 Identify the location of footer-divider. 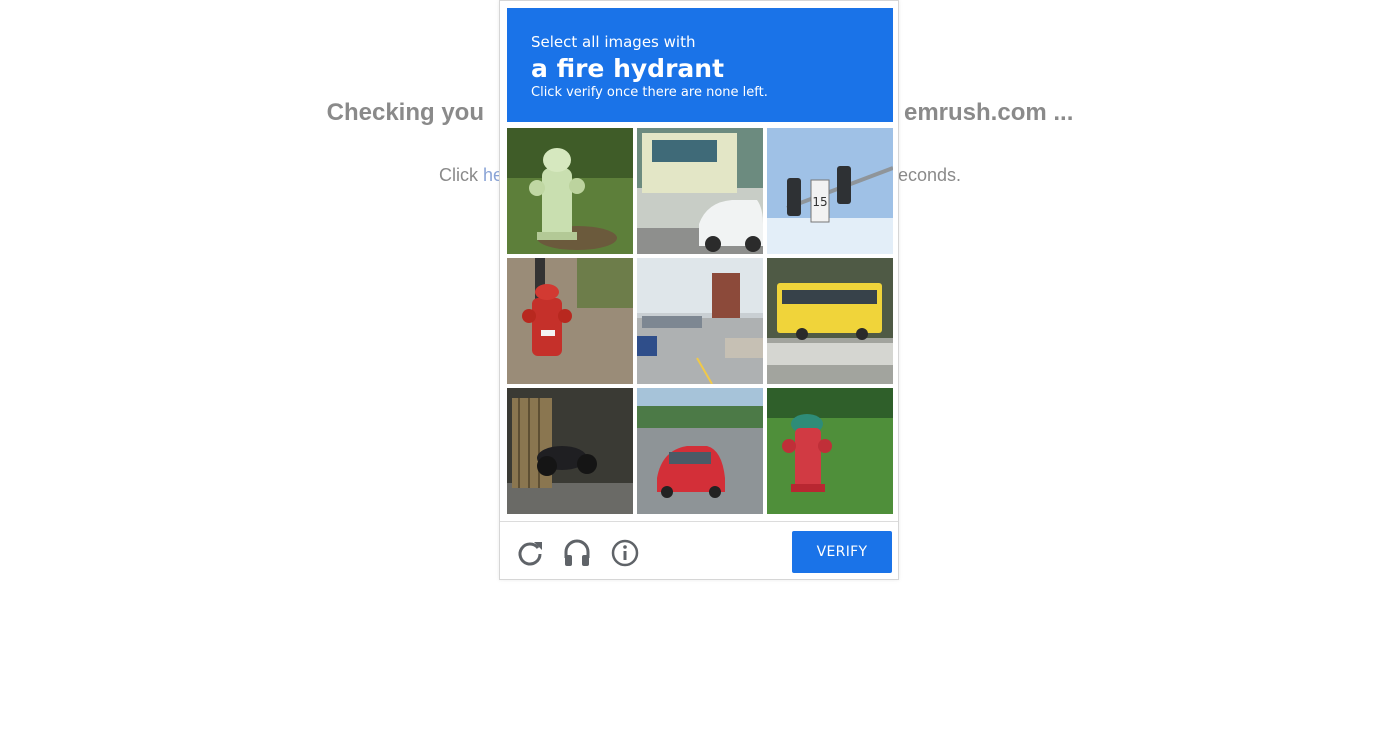
(699, 521).